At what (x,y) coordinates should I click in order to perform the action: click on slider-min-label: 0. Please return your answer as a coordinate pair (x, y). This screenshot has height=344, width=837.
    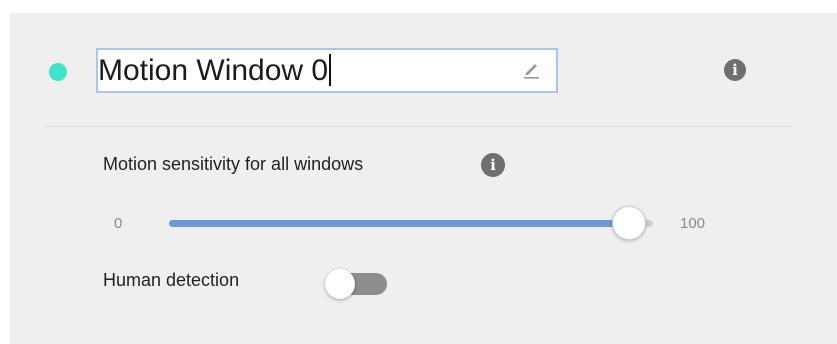
    Looking at the image, I should click on (118, 223).